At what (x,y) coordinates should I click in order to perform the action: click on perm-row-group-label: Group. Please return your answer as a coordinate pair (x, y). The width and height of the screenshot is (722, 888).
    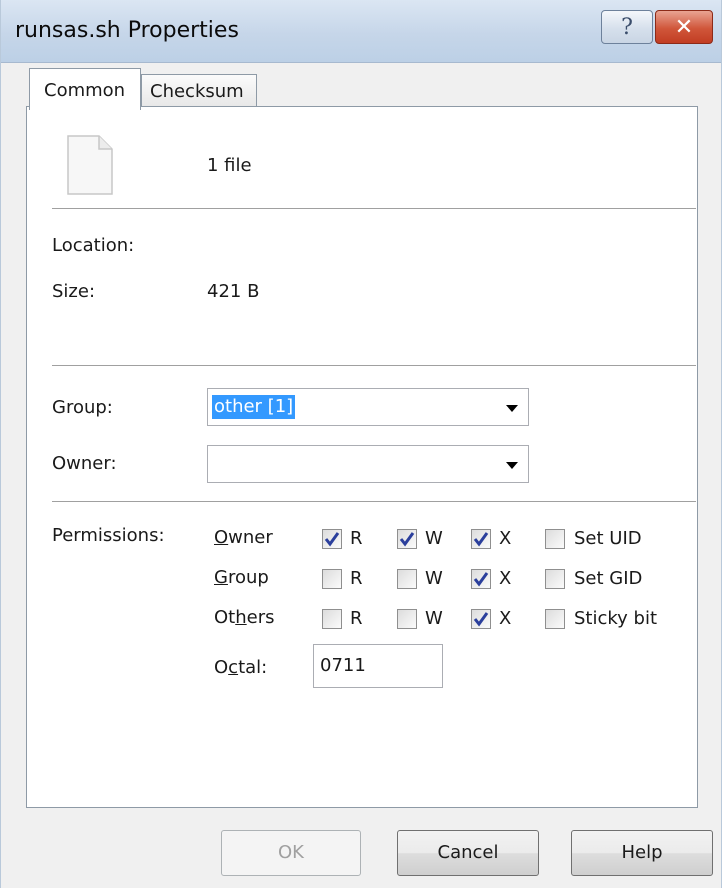
    Looking at the image, I should click on (241, 577).